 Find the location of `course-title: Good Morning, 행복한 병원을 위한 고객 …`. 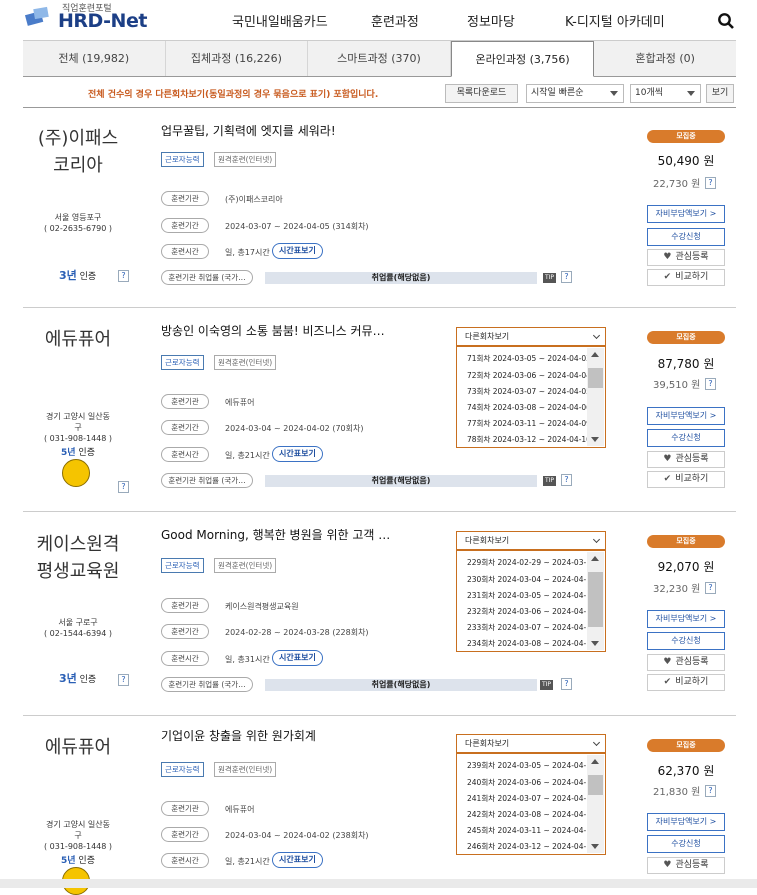

course-title: Good Morning, 행복한 병원을 위한 고객 … is located at coordinates (275, 534).